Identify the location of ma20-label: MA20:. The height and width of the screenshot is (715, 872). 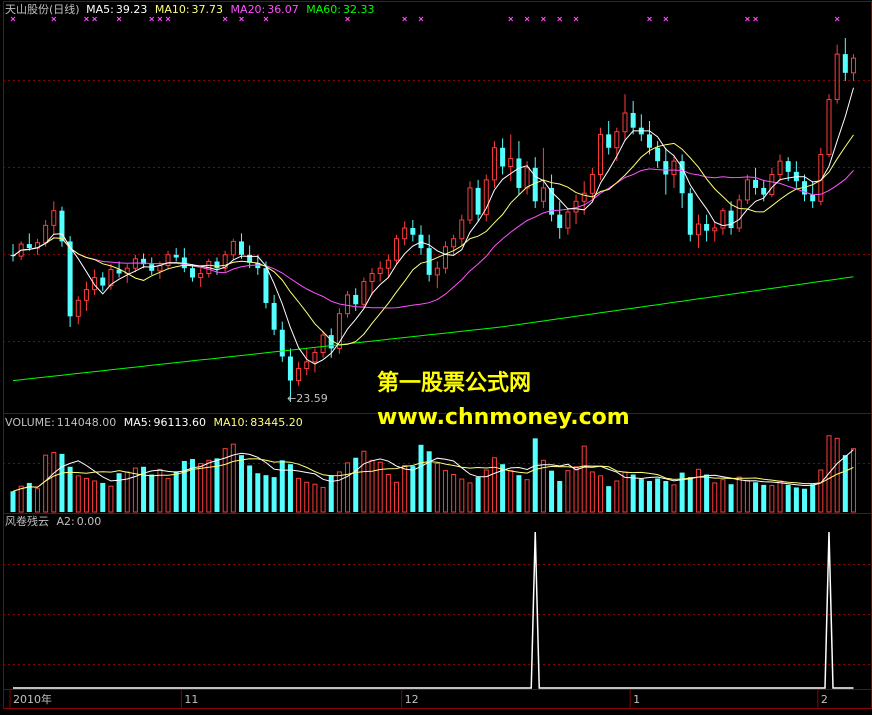
(248, 9).